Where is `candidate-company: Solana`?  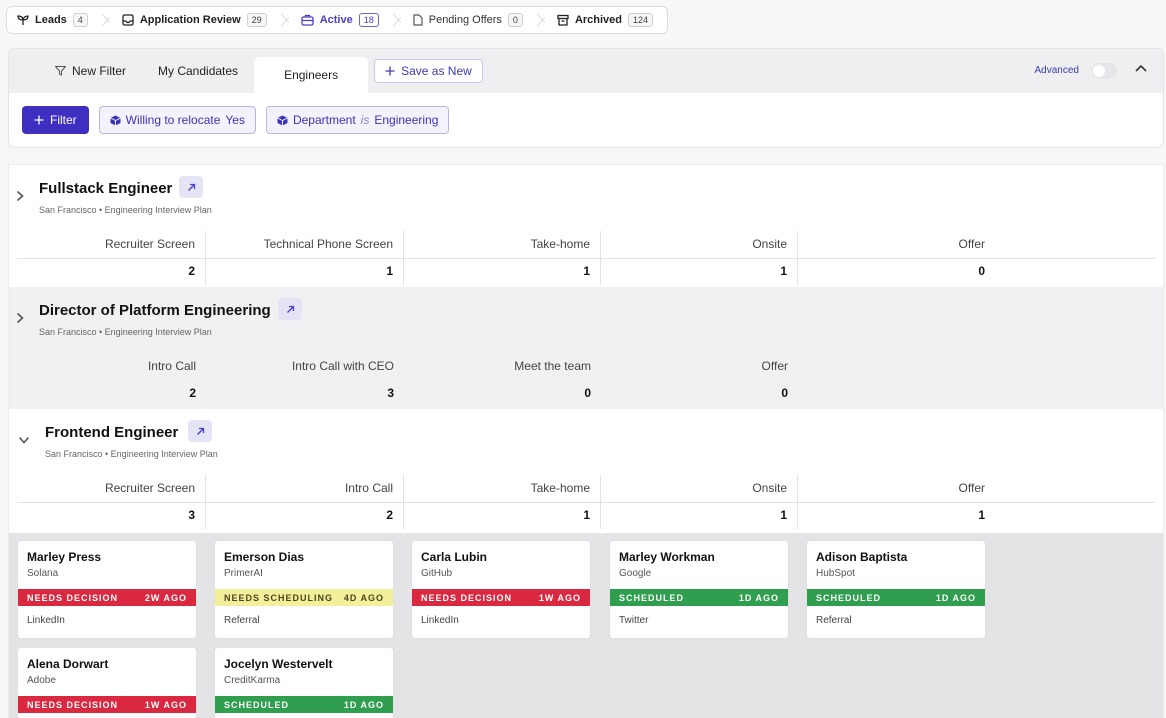
candidate-company: Solana is located at coordinates (43, 573).